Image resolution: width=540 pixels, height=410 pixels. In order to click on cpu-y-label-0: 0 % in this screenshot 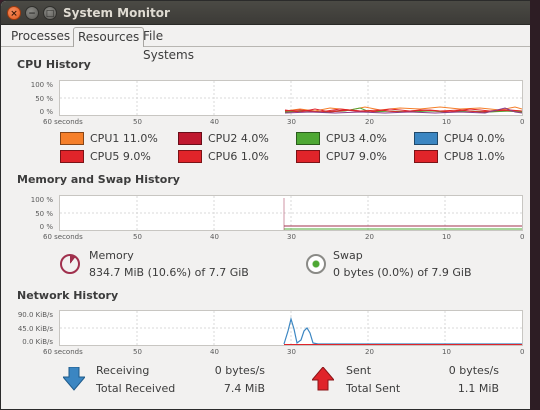, I will do `click(46, 112)`.